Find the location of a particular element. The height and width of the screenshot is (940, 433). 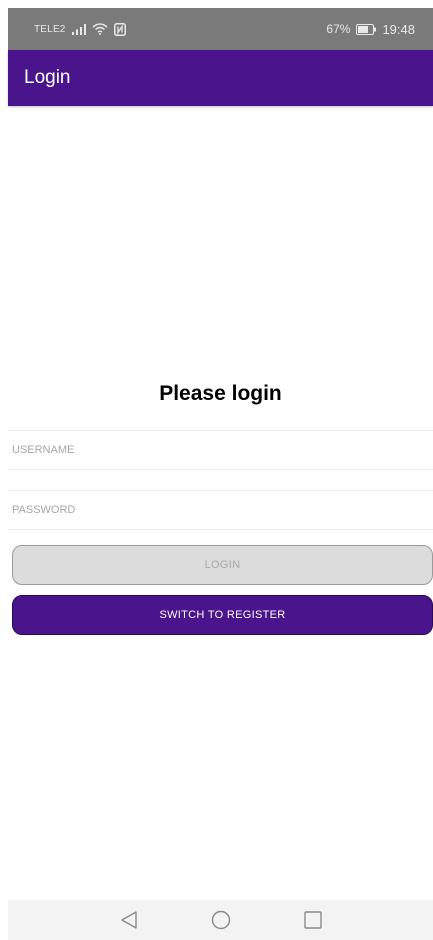

battery-percent: 67% is located at coordinates (338, 29).